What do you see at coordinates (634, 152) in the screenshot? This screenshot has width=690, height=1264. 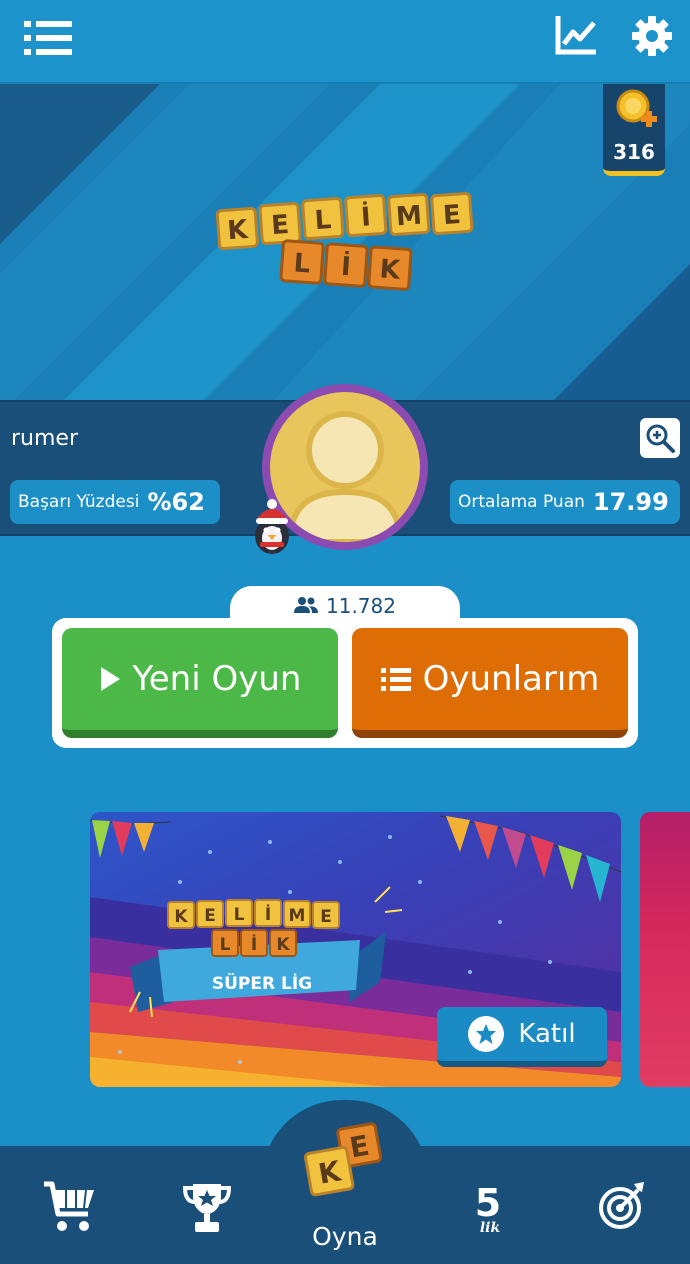 I see `coin-count: 316` at bounding box center [634, 152].